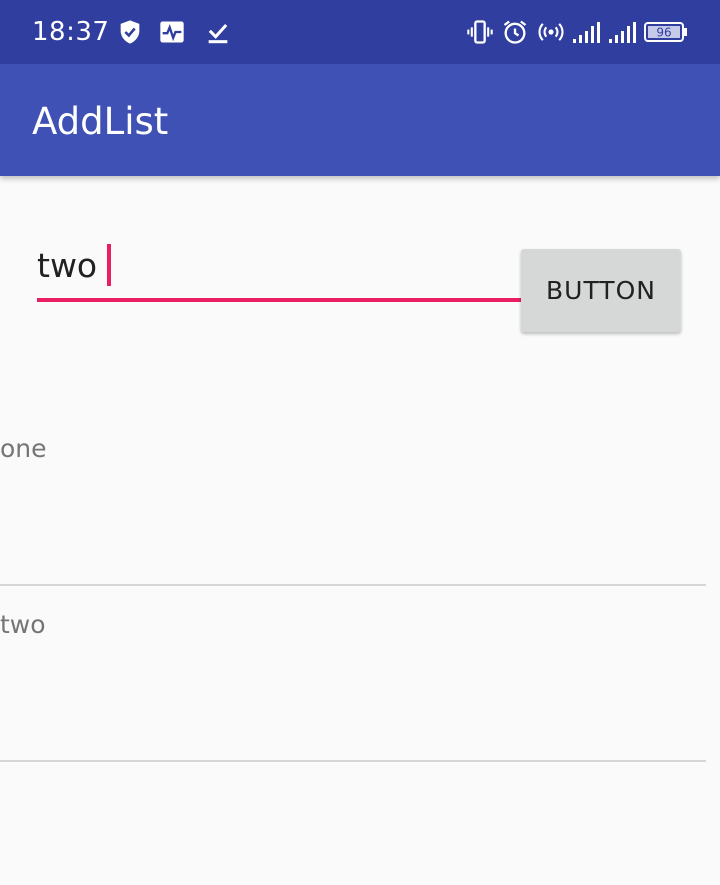 This screenshot has height=885, width=720. What do you see at coordinates (172, 32) in the screenshot?
I see `activity-monitor-icon` at bounding box center [172, 32].